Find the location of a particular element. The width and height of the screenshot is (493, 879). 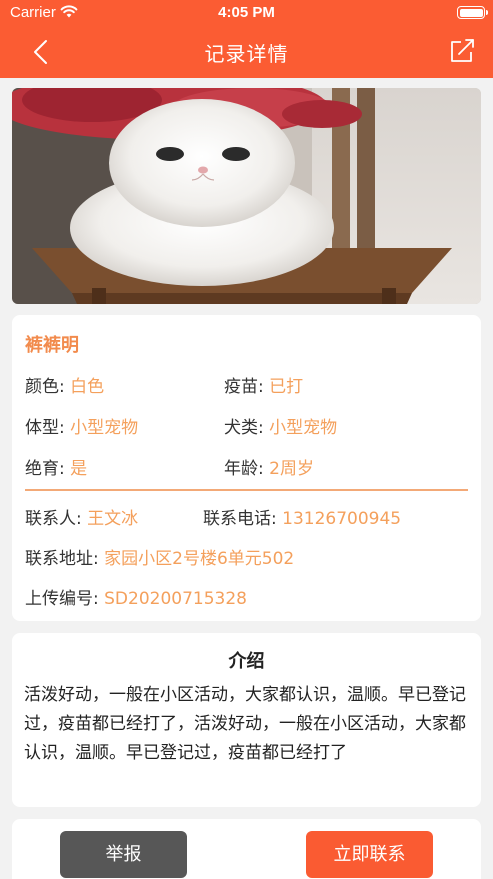

status-bar: Carrier 4:05 PM is located at coordinates (246, 13).